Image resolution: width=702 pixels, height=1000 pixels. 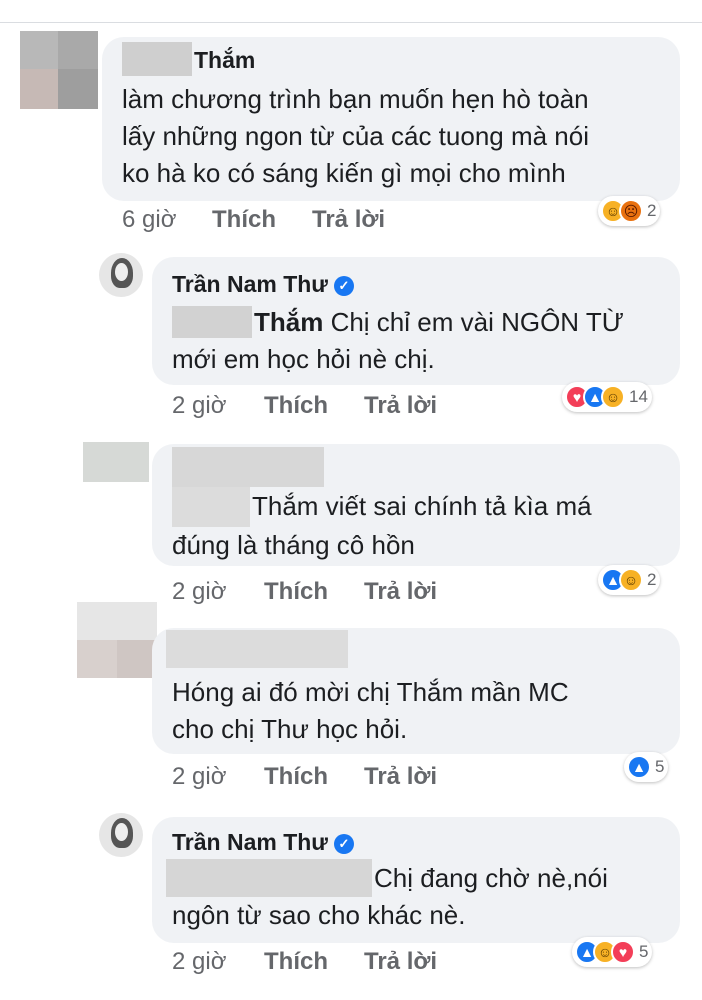 I want to click on reaction-summary: ☺ ☹ 2, so click(x=629, y=211).